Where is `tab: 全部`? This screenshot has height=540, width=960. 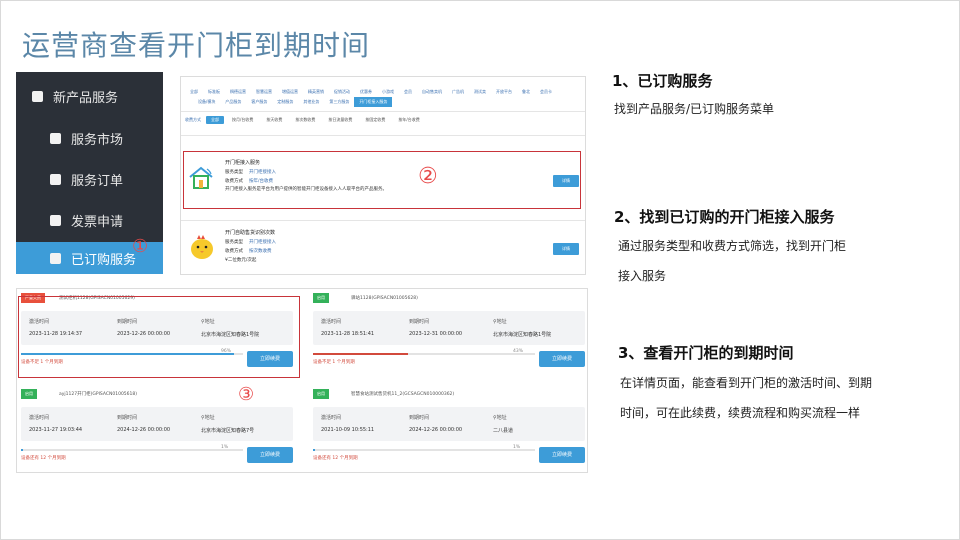 tab: 全部 is located at coordinates (194, 92).